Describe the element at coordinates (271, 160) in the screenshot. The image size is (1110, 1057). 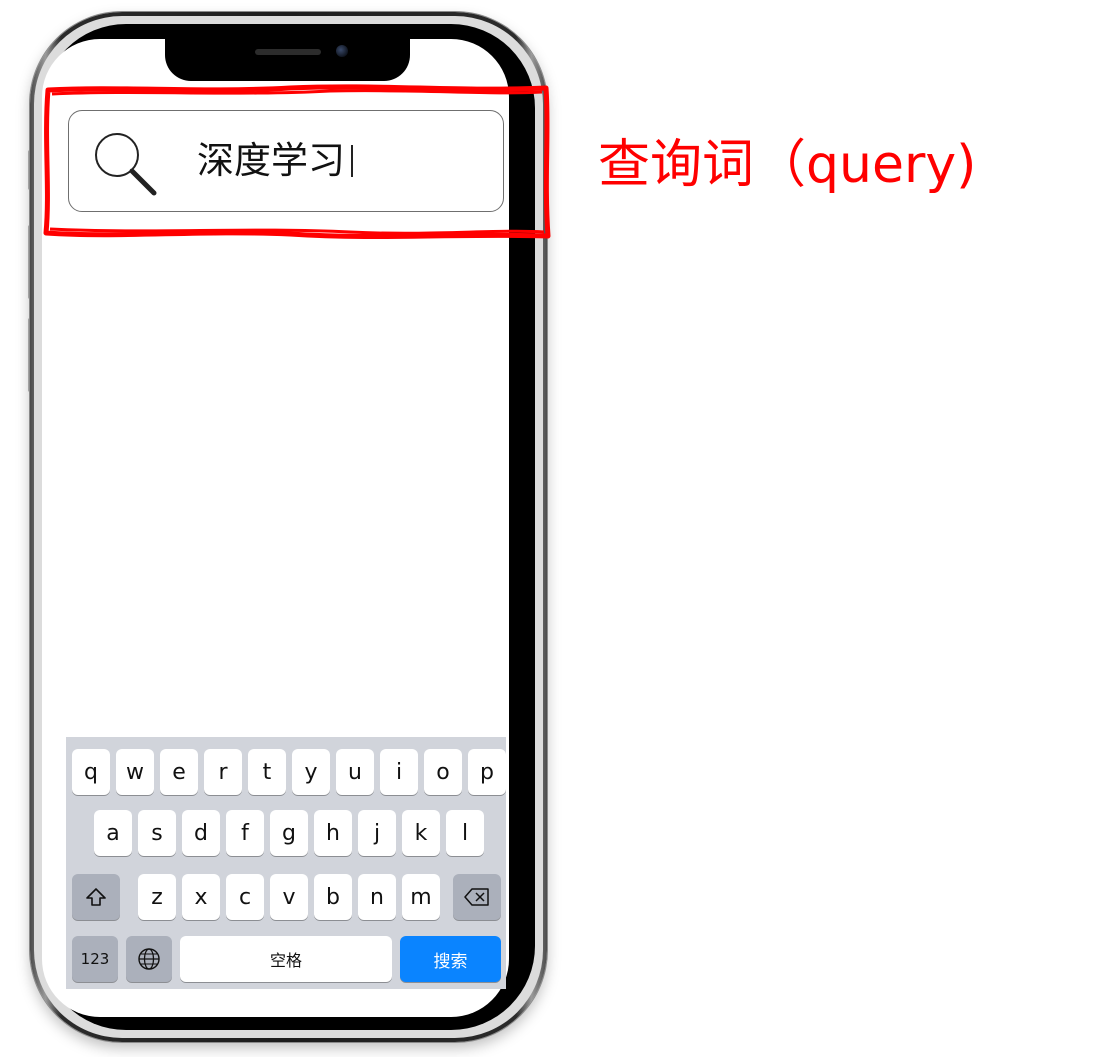
I see `query-text: 深度学习` at that location.